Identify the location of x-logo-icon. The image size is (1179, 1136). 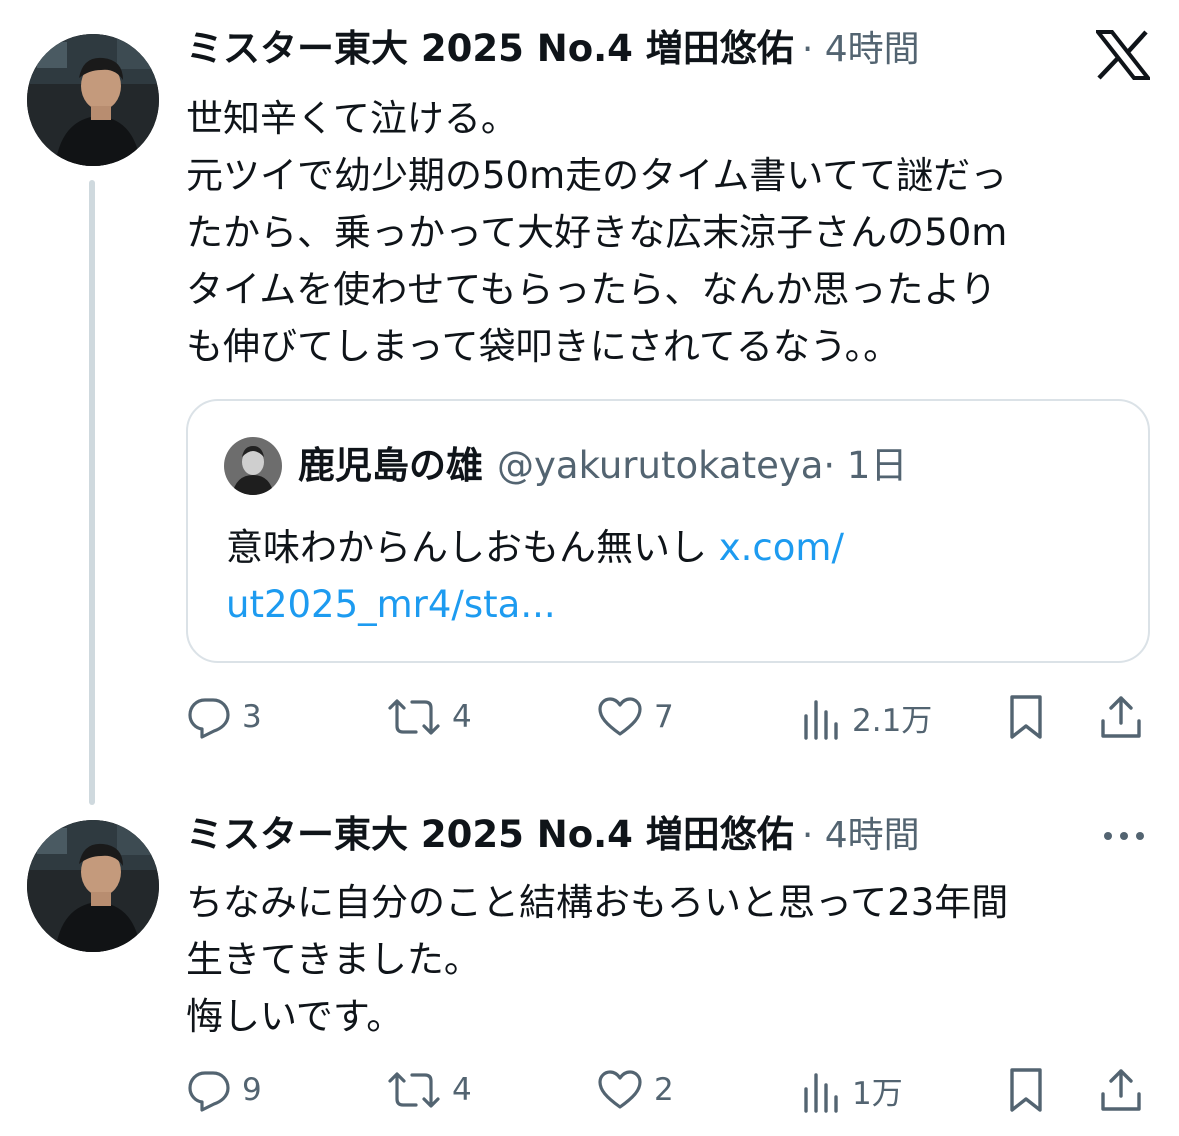
(1123, 55).